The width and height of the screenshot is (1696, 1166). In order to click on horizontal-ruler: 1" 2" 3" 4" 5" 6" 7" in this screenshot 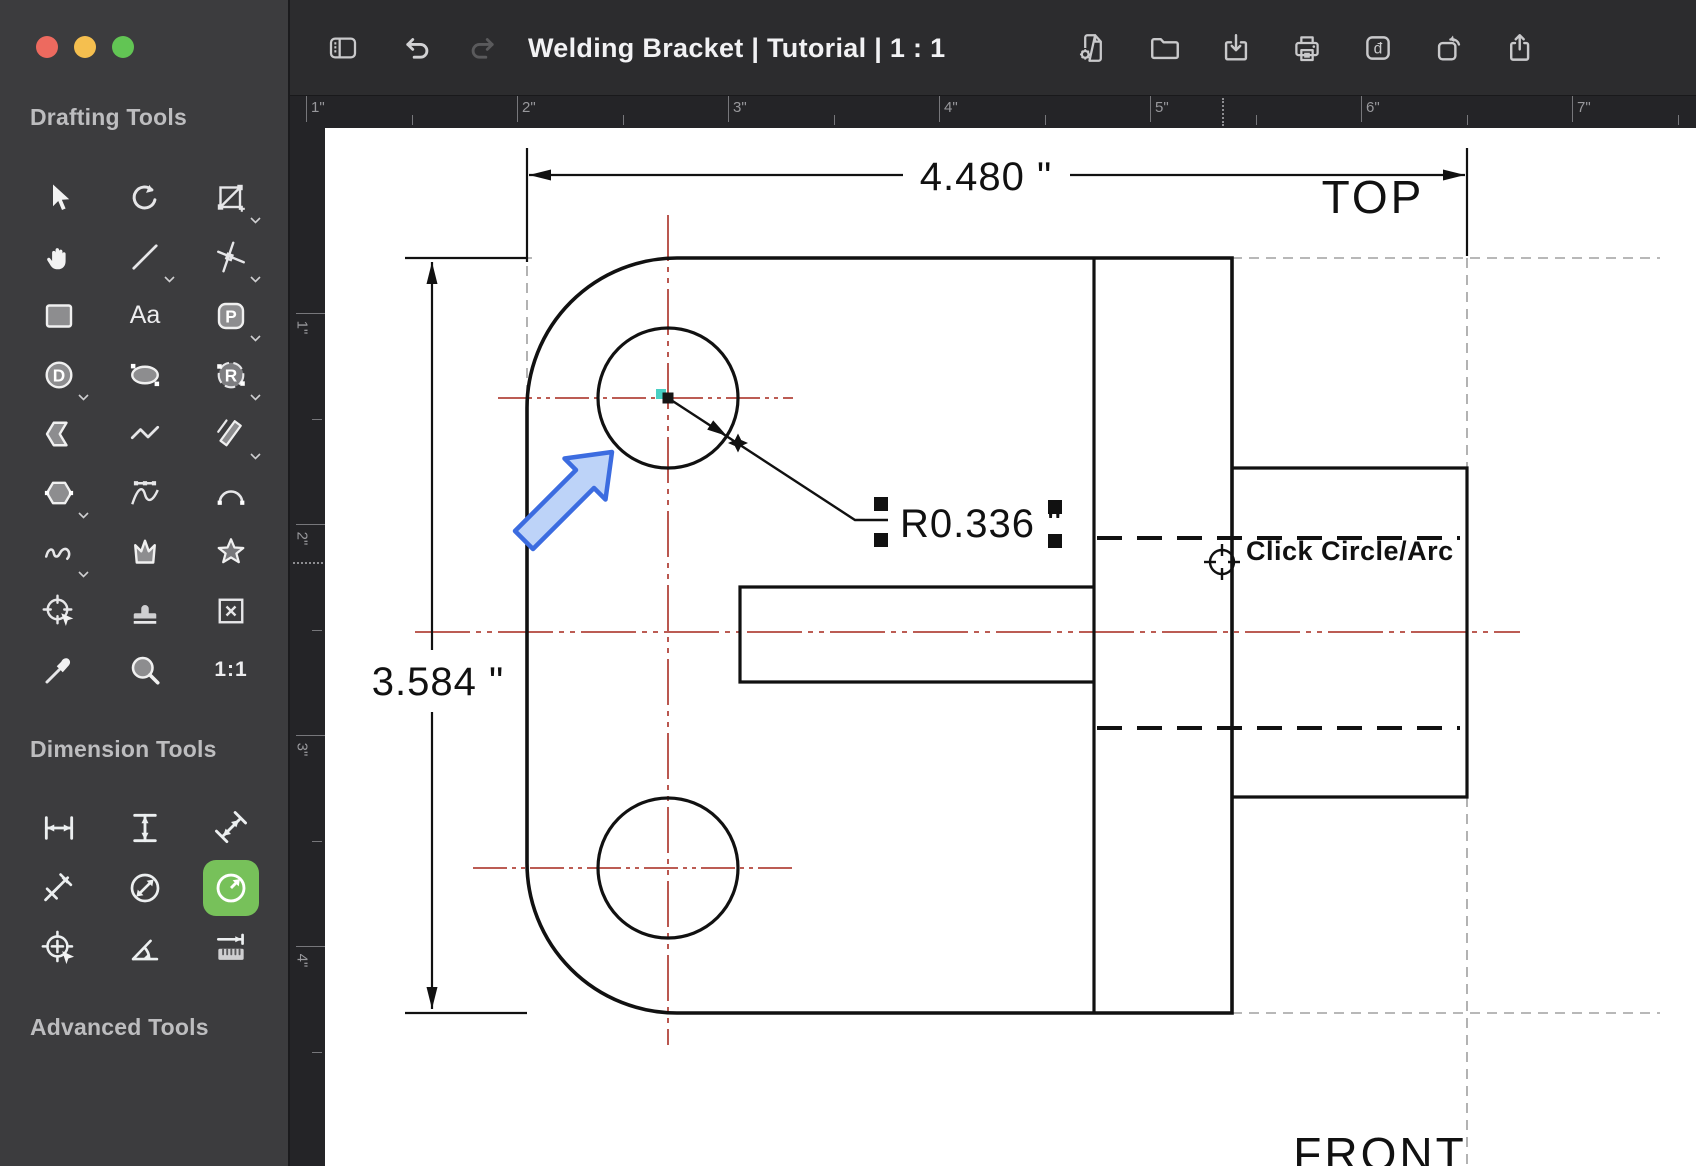, I will do `click(993, 112)`.